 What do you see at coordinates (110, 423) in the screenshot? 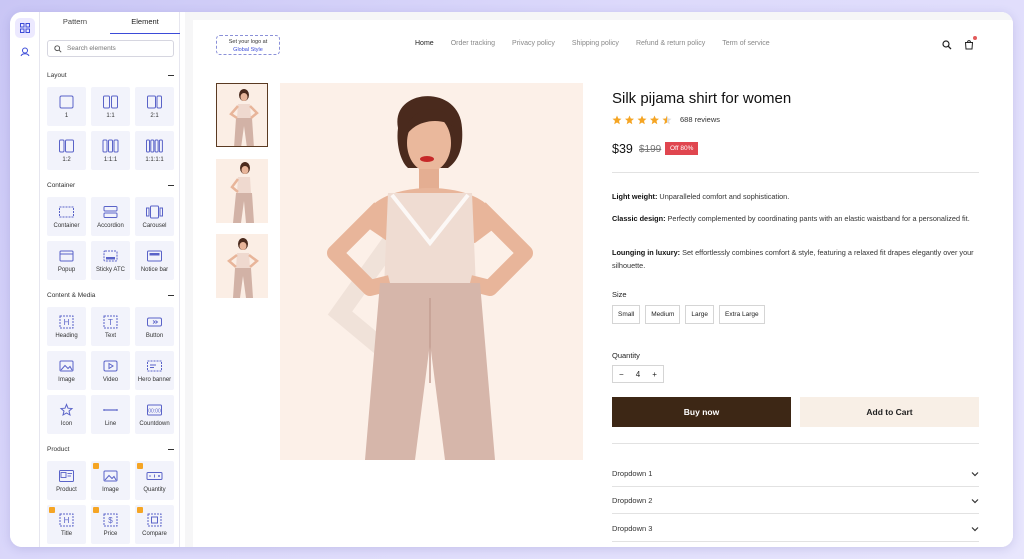
I see `tile-label: Line` at bounding box center [110, 423].